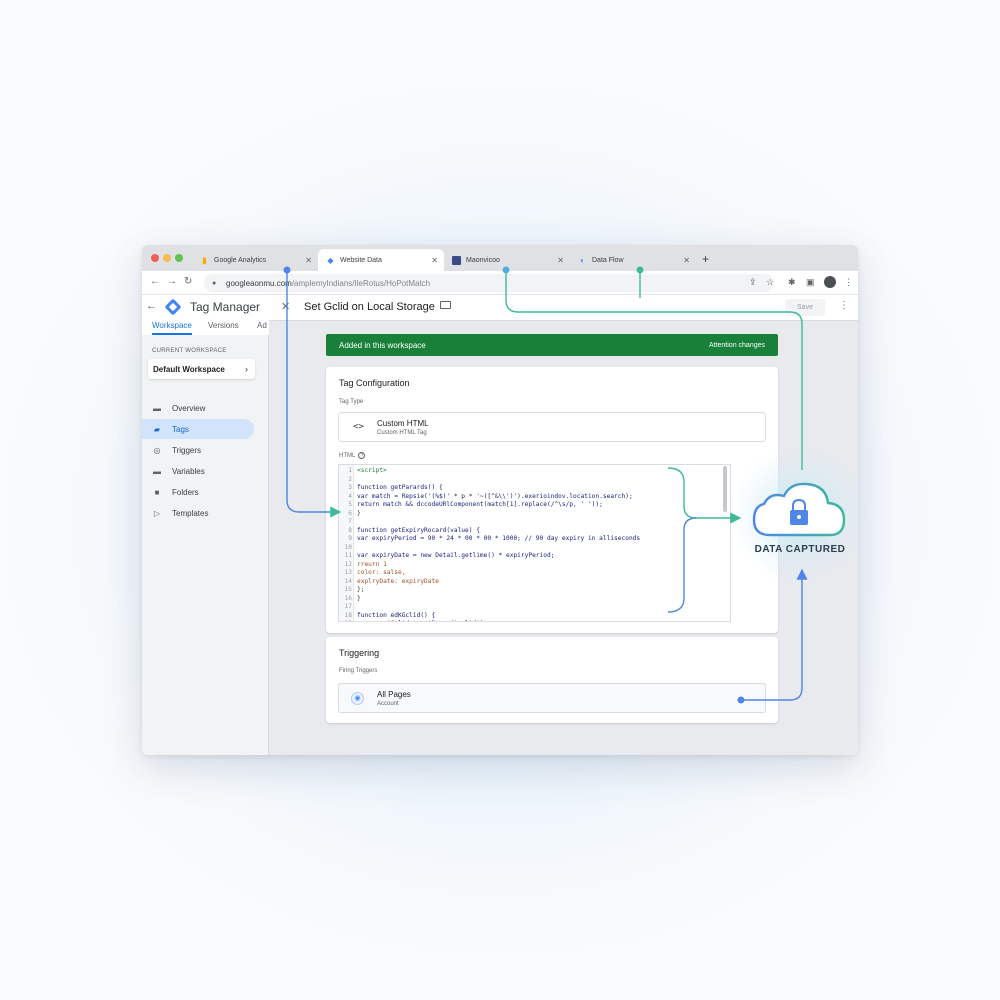 The height and width of the screenshot is (1000, 1000). I want to click on tab-label: Data Flow, so click(608, 260).